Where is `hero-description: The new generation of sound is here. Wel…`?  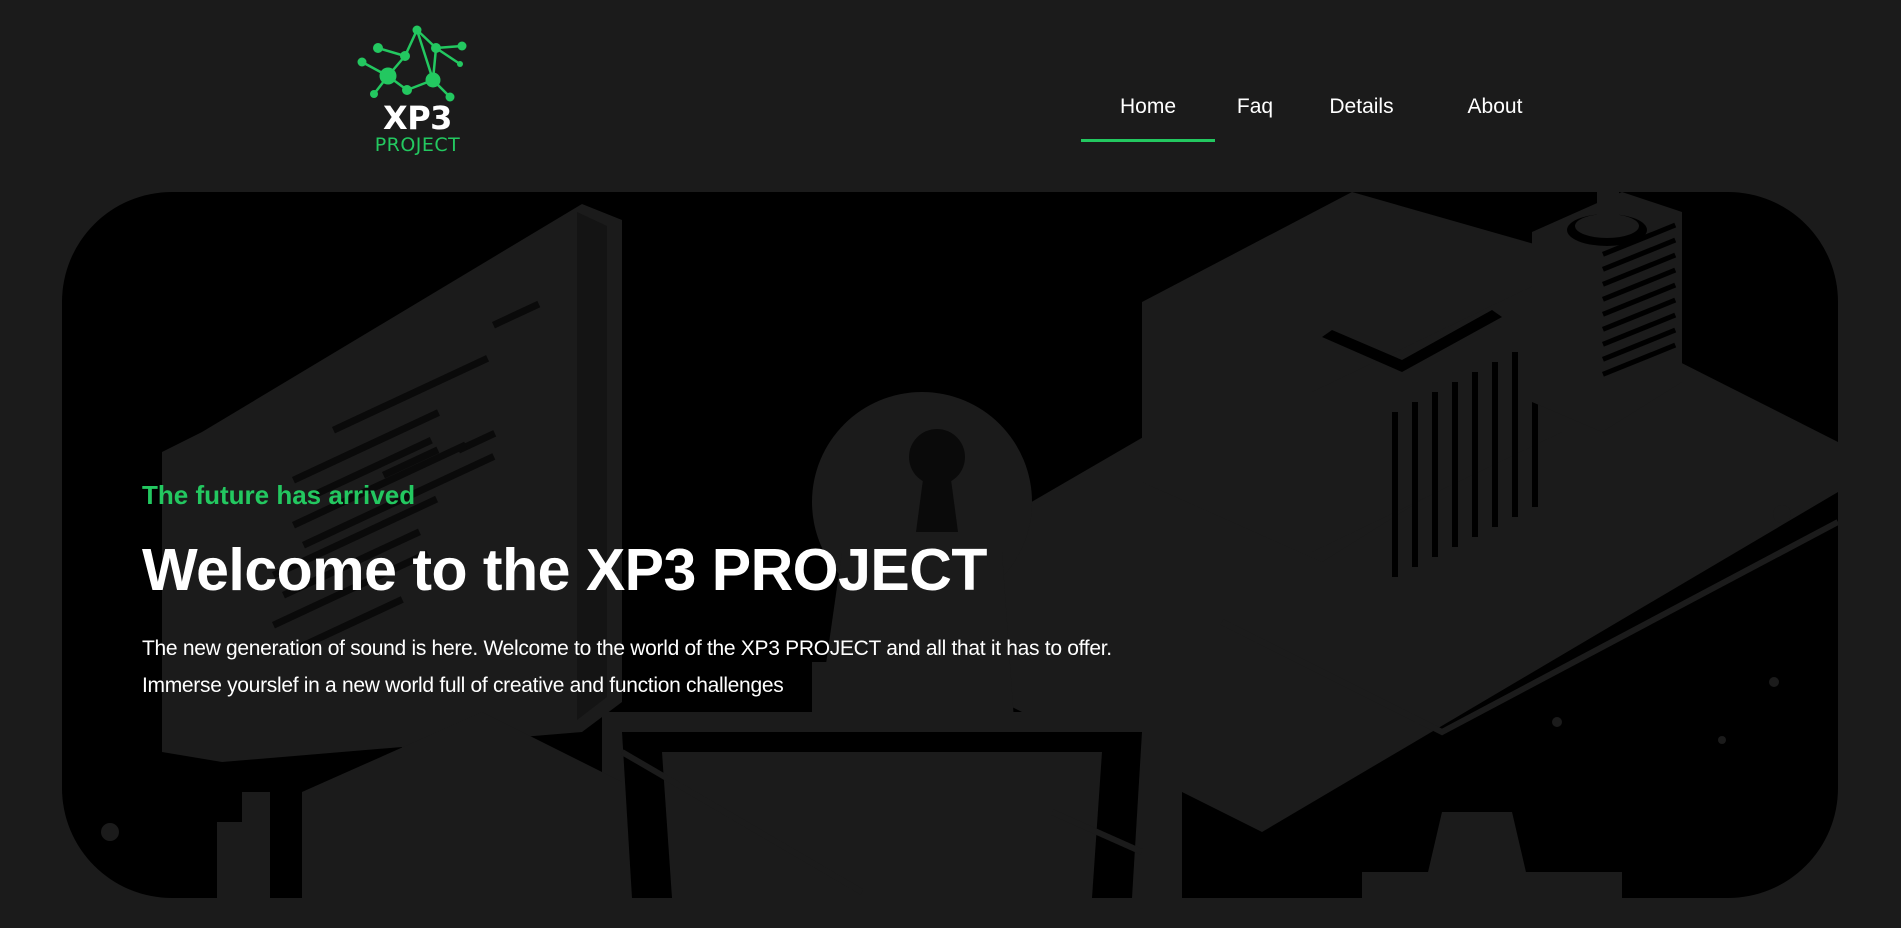 hero-description: The new generation of sound is here. Wel… is located at coordinates (627, 667).